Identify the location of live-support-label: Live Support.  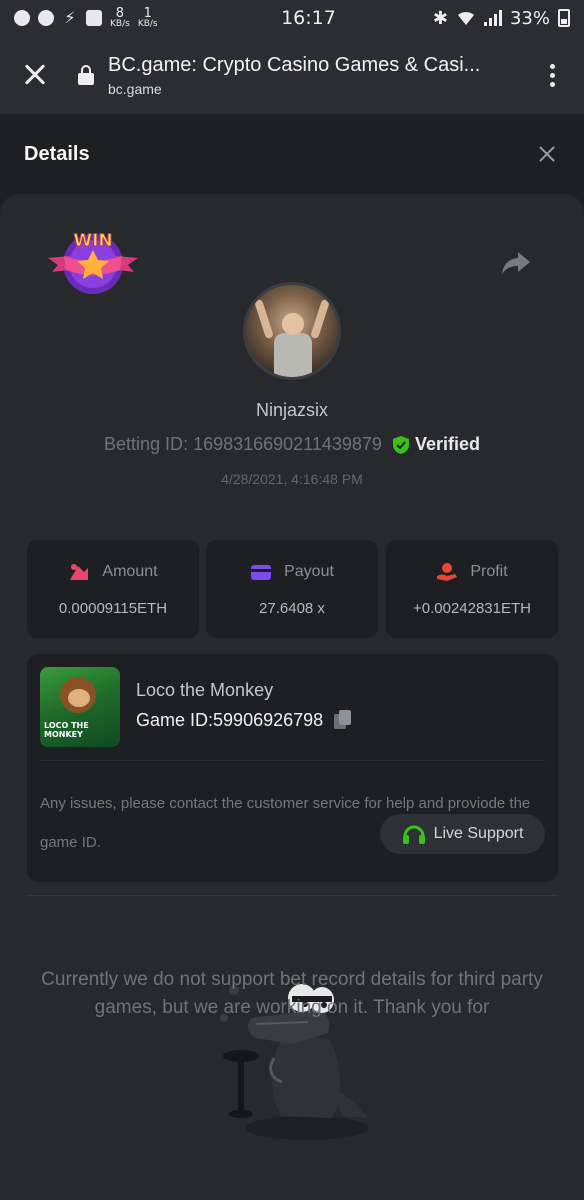
(478, 833).